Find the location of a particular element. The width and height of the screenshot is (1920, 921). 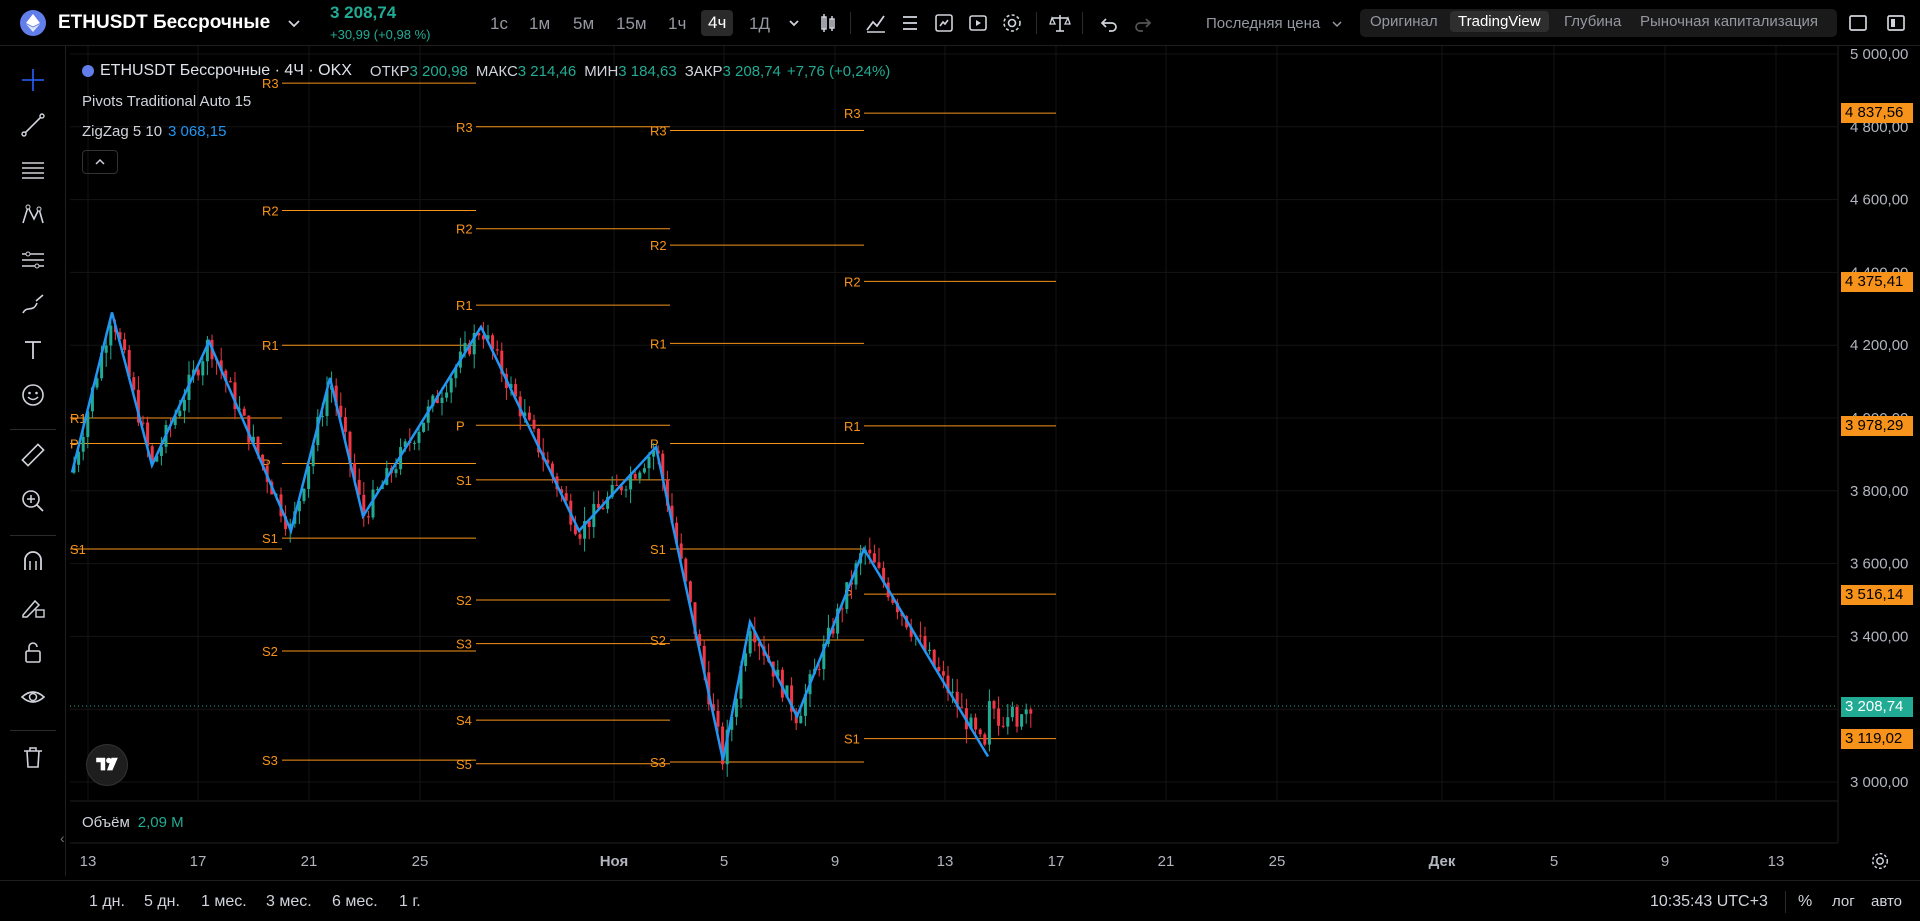

price-tick: 3 000,00 is located at coordinates (1879, 782).